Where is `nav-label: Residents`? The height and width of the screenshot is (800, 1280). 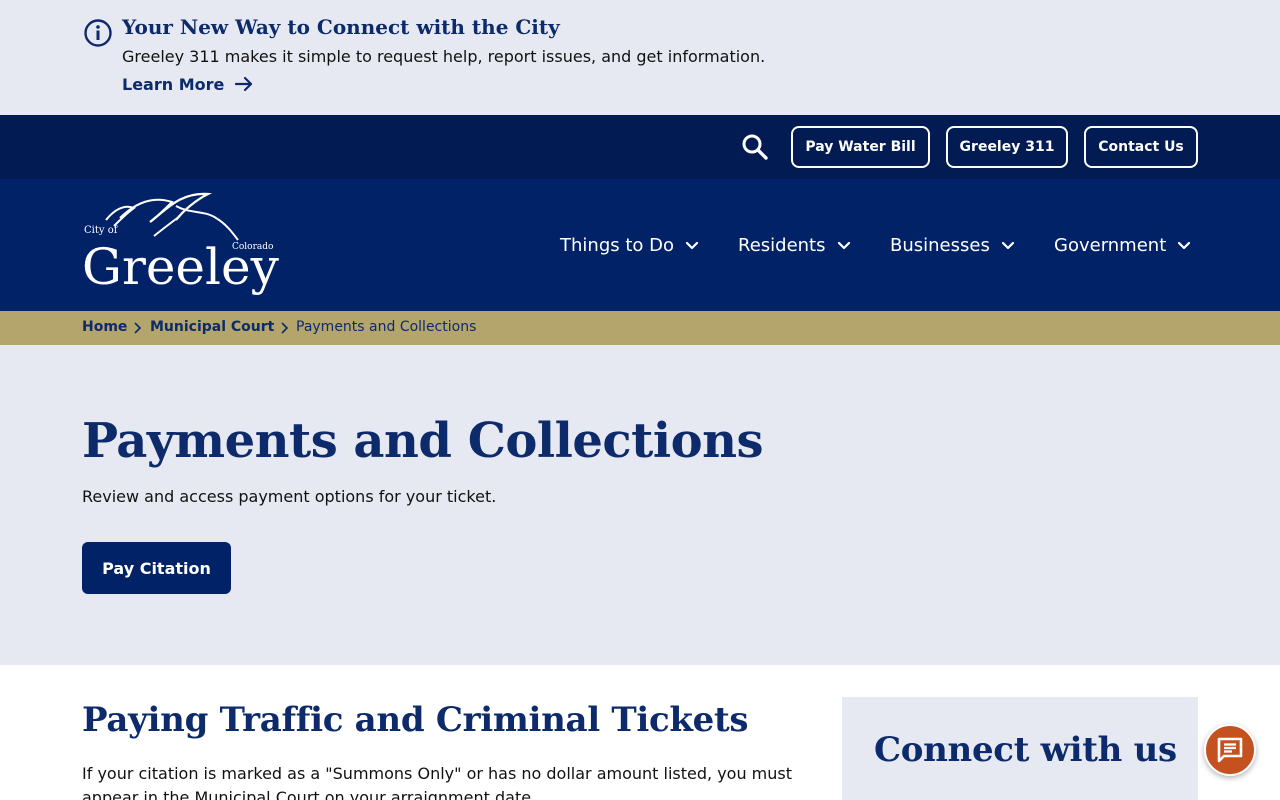 nav-label: Residents is located at coordinates (782, 245).